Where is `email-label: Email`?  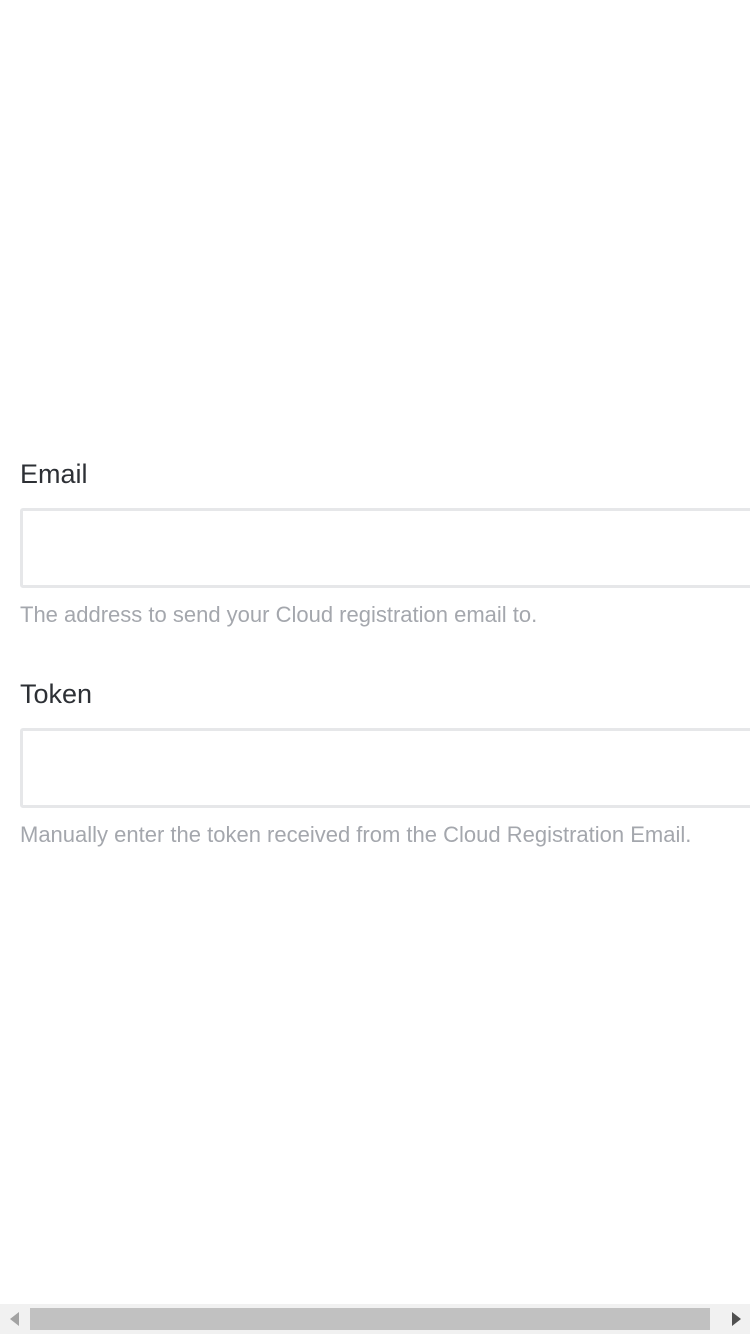
email-label: Email is located at coordinates (54, 474).